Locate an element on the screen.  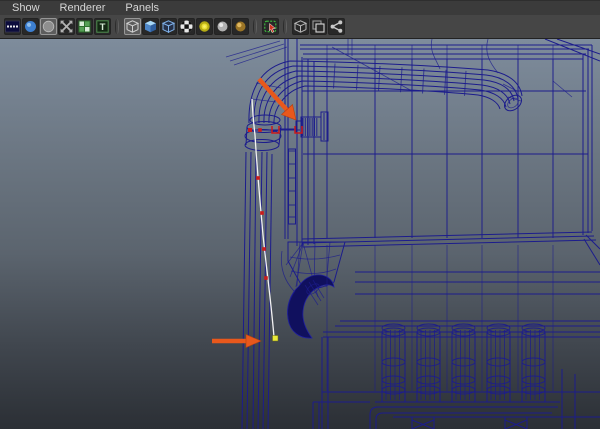
panel-toolbar: T is located at coordinates (300, 27).